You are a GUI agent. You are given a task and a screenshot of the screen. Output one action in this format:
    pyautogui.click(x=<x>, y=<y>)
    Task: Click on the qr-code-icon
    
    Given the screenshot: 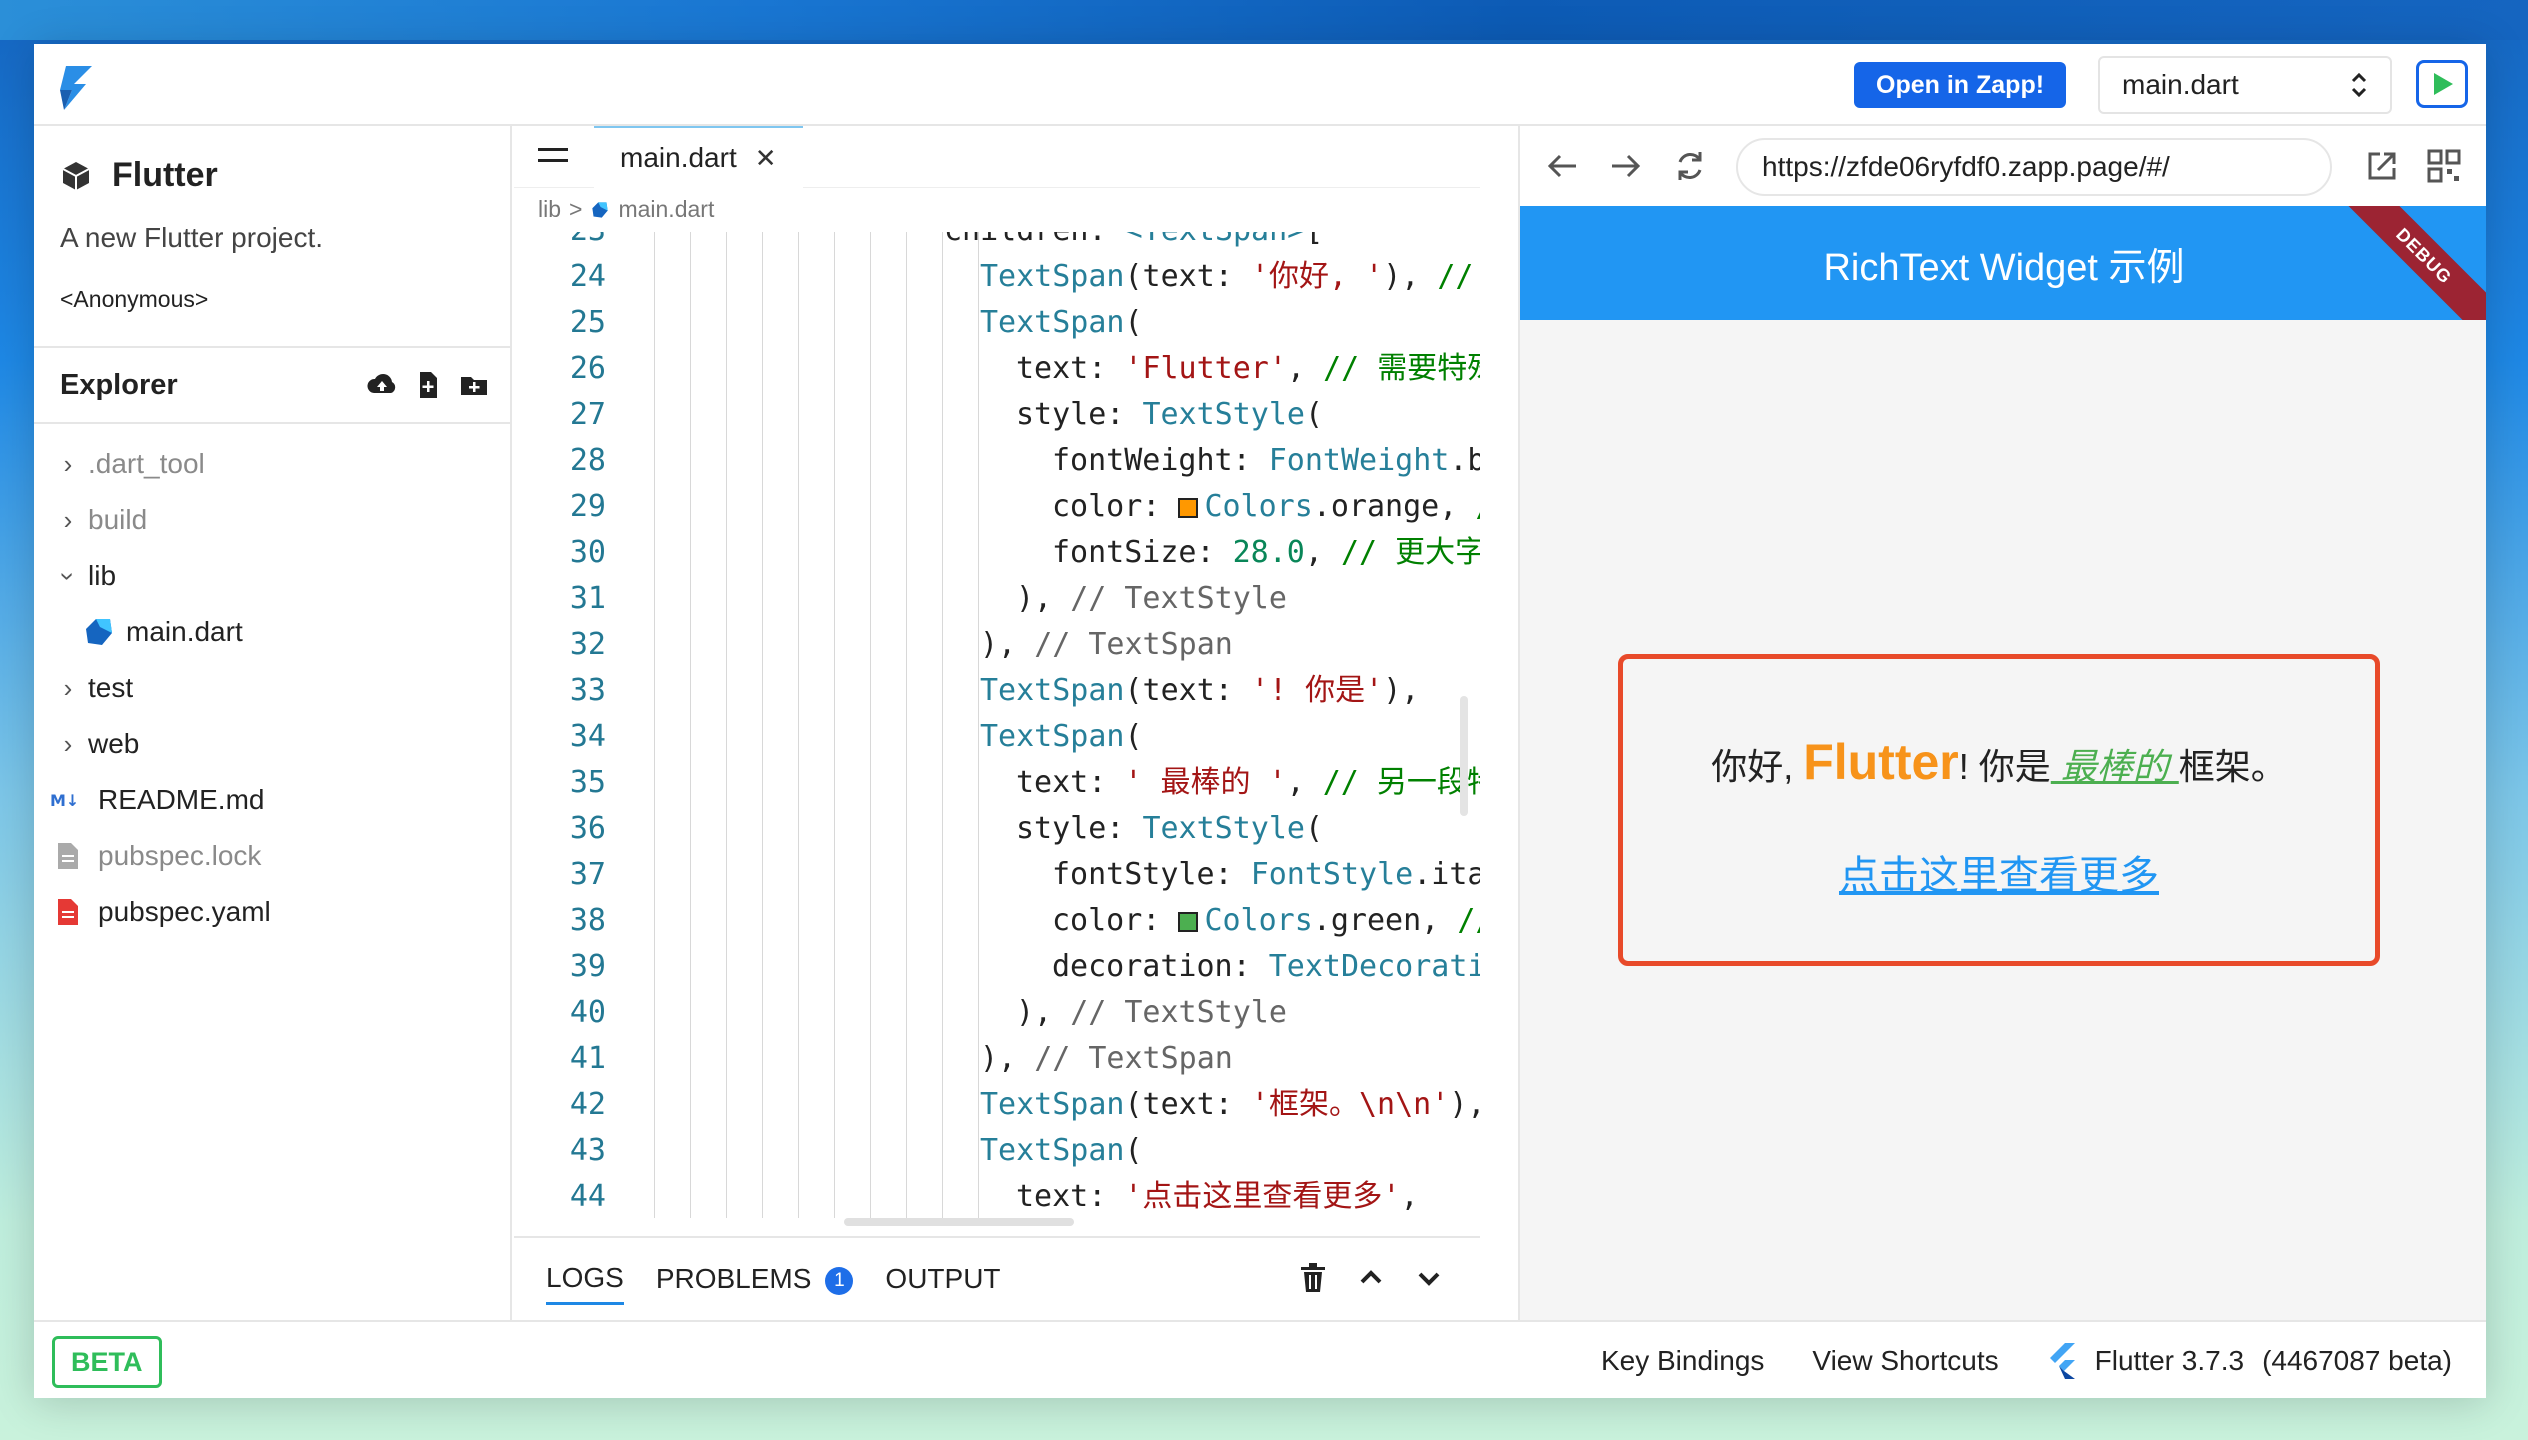 What is the action you would take?
    pyautogui.click(x=2444, y=166)
    